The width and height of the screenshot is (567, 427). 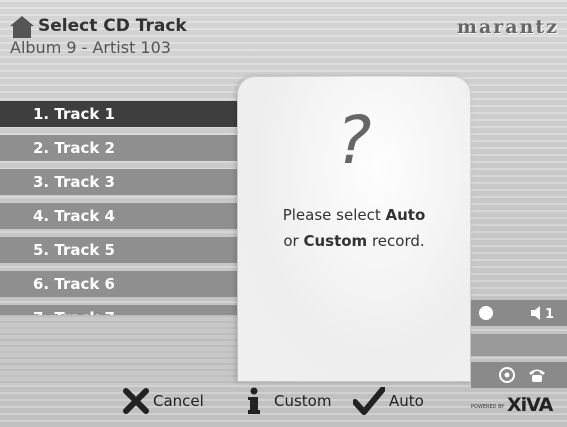 I want to click on status-bar-middle, so click(x=519, y=345).